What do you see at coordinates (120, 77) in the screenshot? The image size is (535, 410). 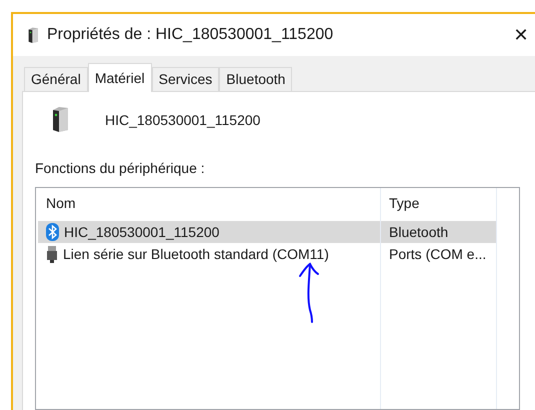 I see `tab: Matériel` at bounding box center [120, 77].